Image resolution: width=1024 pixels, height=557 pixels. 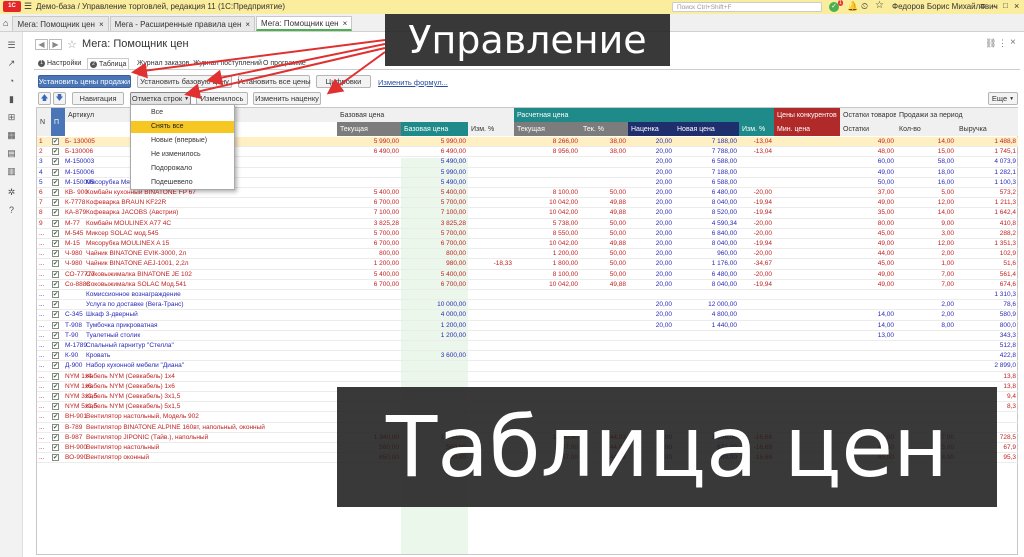 I want to click on row-new-price: 7 188,00, so click(x=706, y=172).